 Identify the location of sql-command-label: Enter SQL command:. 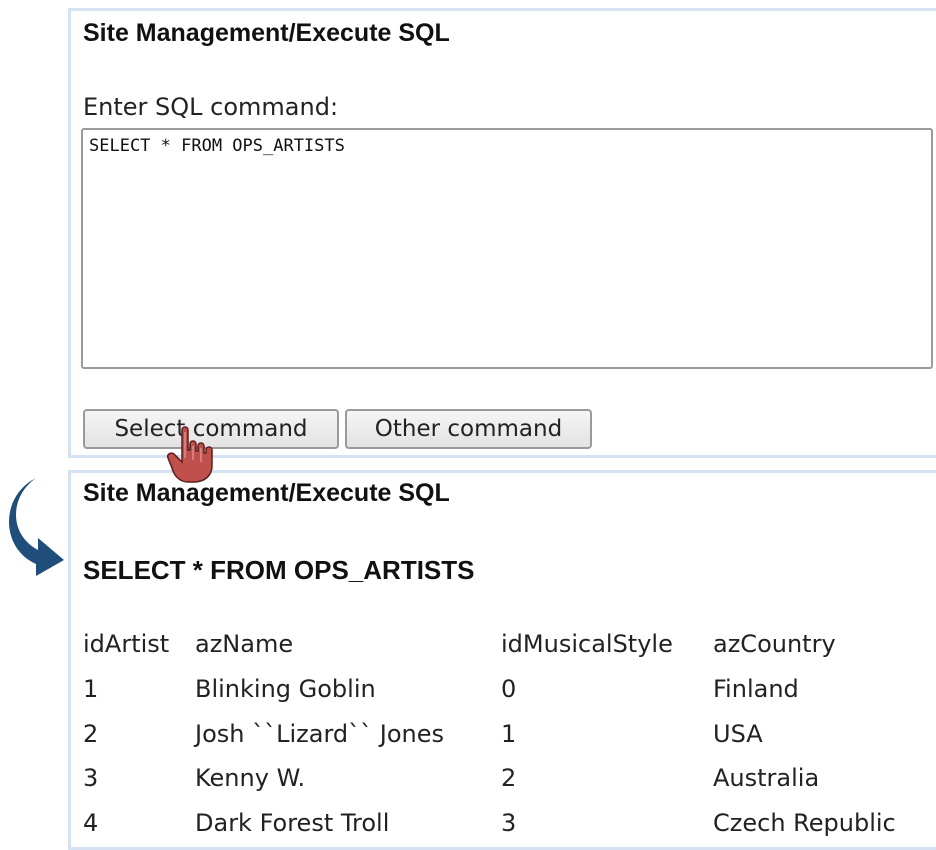
(211, 107).